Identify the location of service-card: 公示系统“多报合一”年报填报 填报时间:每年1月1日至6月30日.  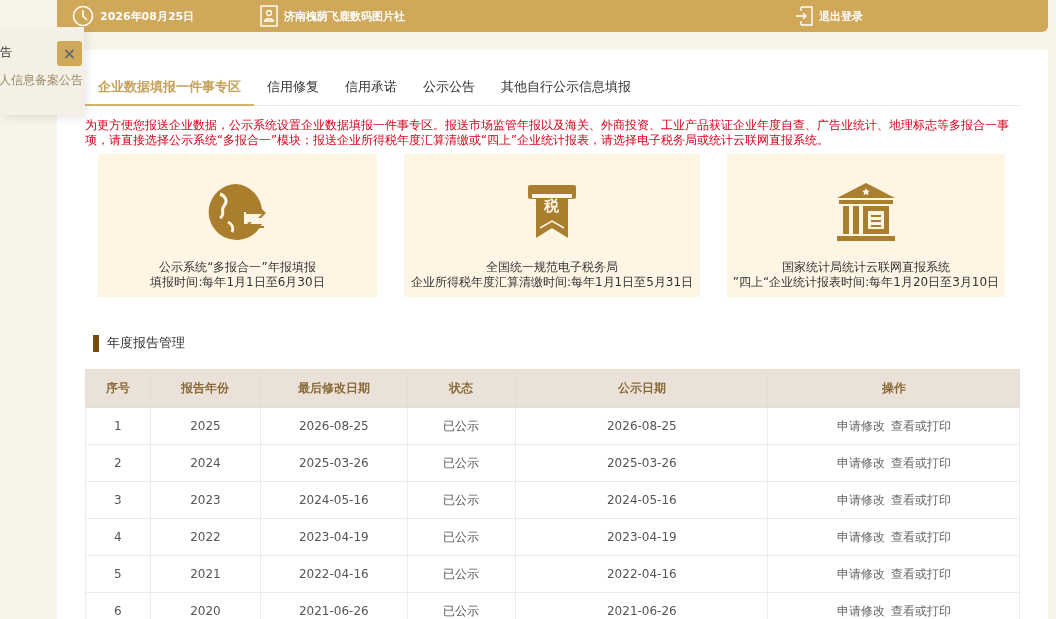
(237, 225).